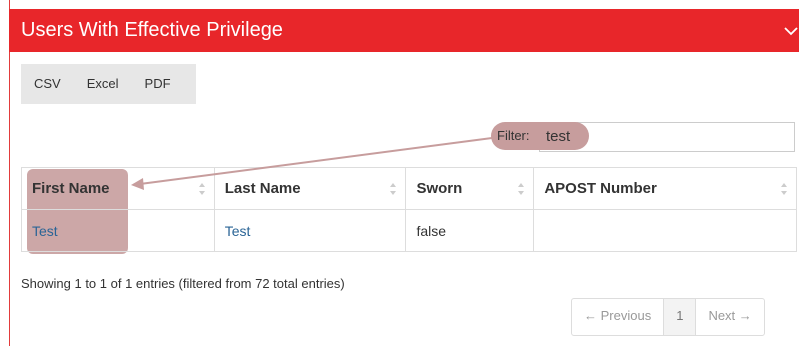  What do you see at coordinates (47, 84) in the screenshot?
I see `csv-button: CSV` at bounding box center [47, 84].